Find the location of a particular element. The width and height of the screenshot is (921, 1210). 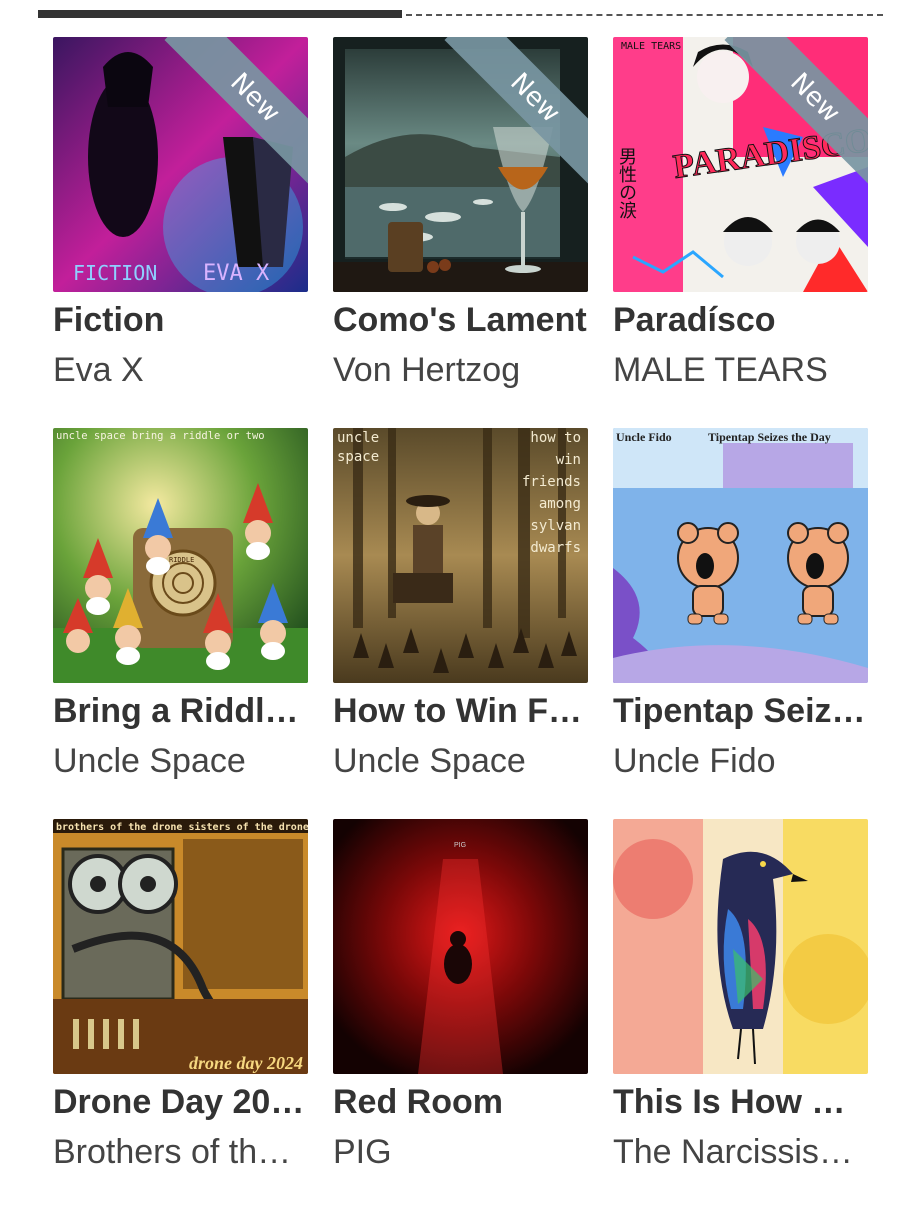

svg-text: PIG is located at coordinates (460, 845).